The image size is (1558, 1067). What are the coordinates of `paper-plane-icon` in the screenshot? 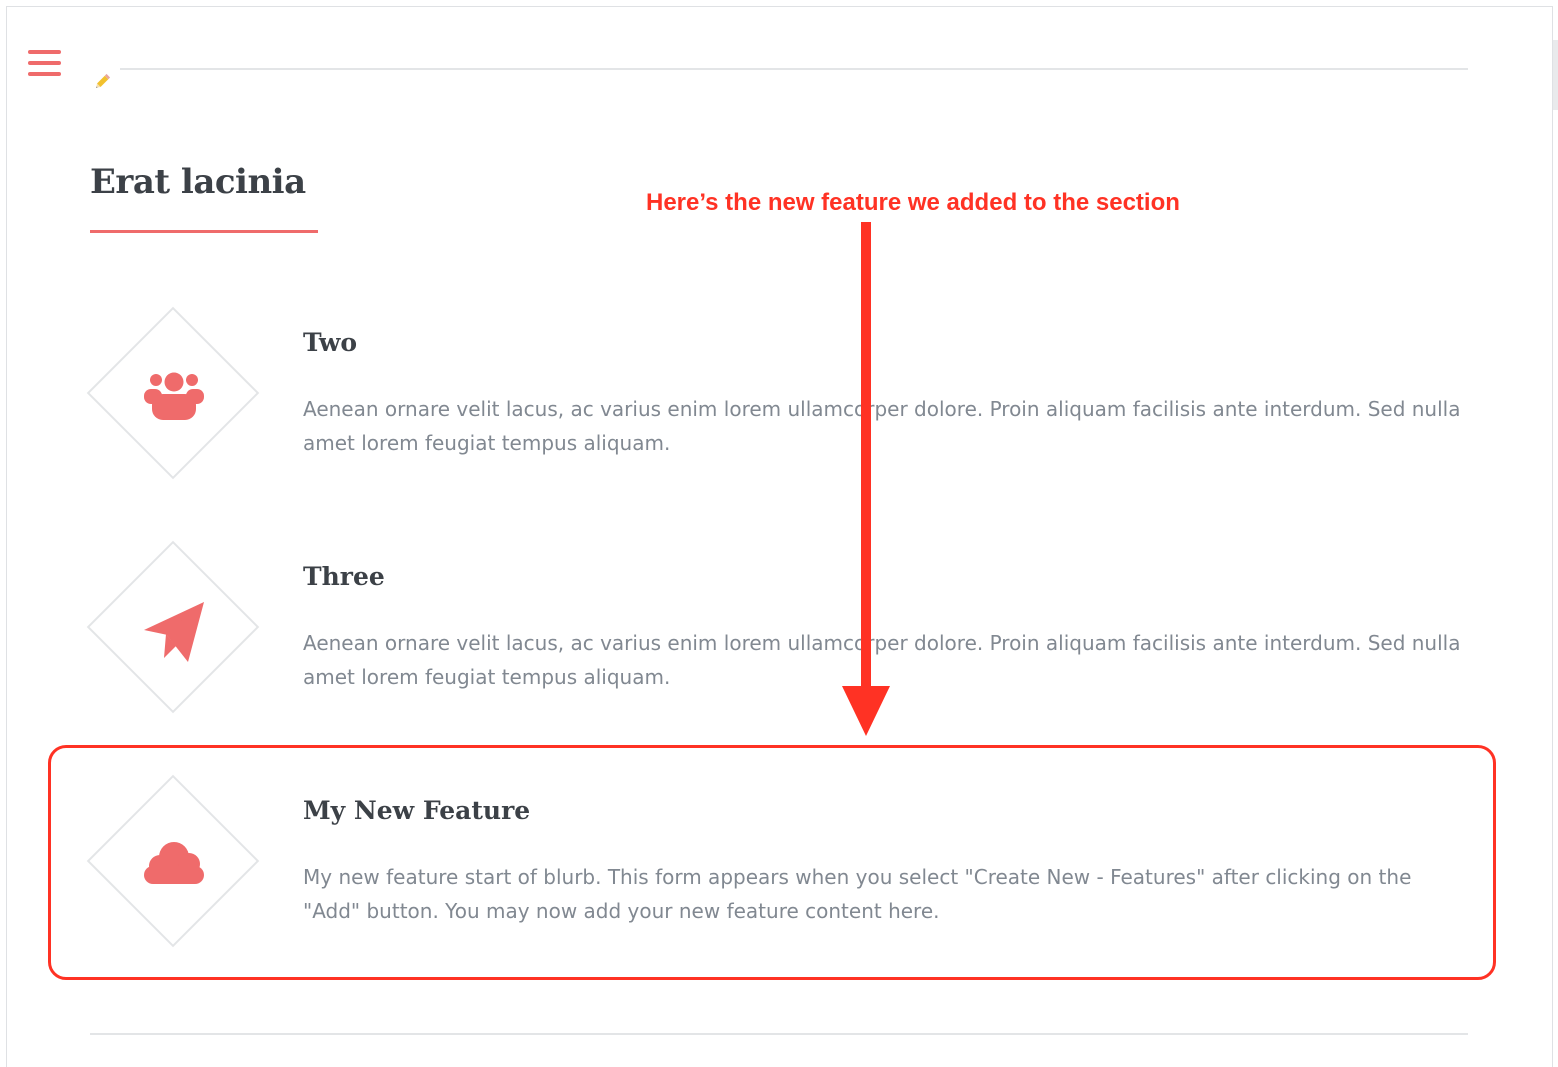 It's located at (174, 632).